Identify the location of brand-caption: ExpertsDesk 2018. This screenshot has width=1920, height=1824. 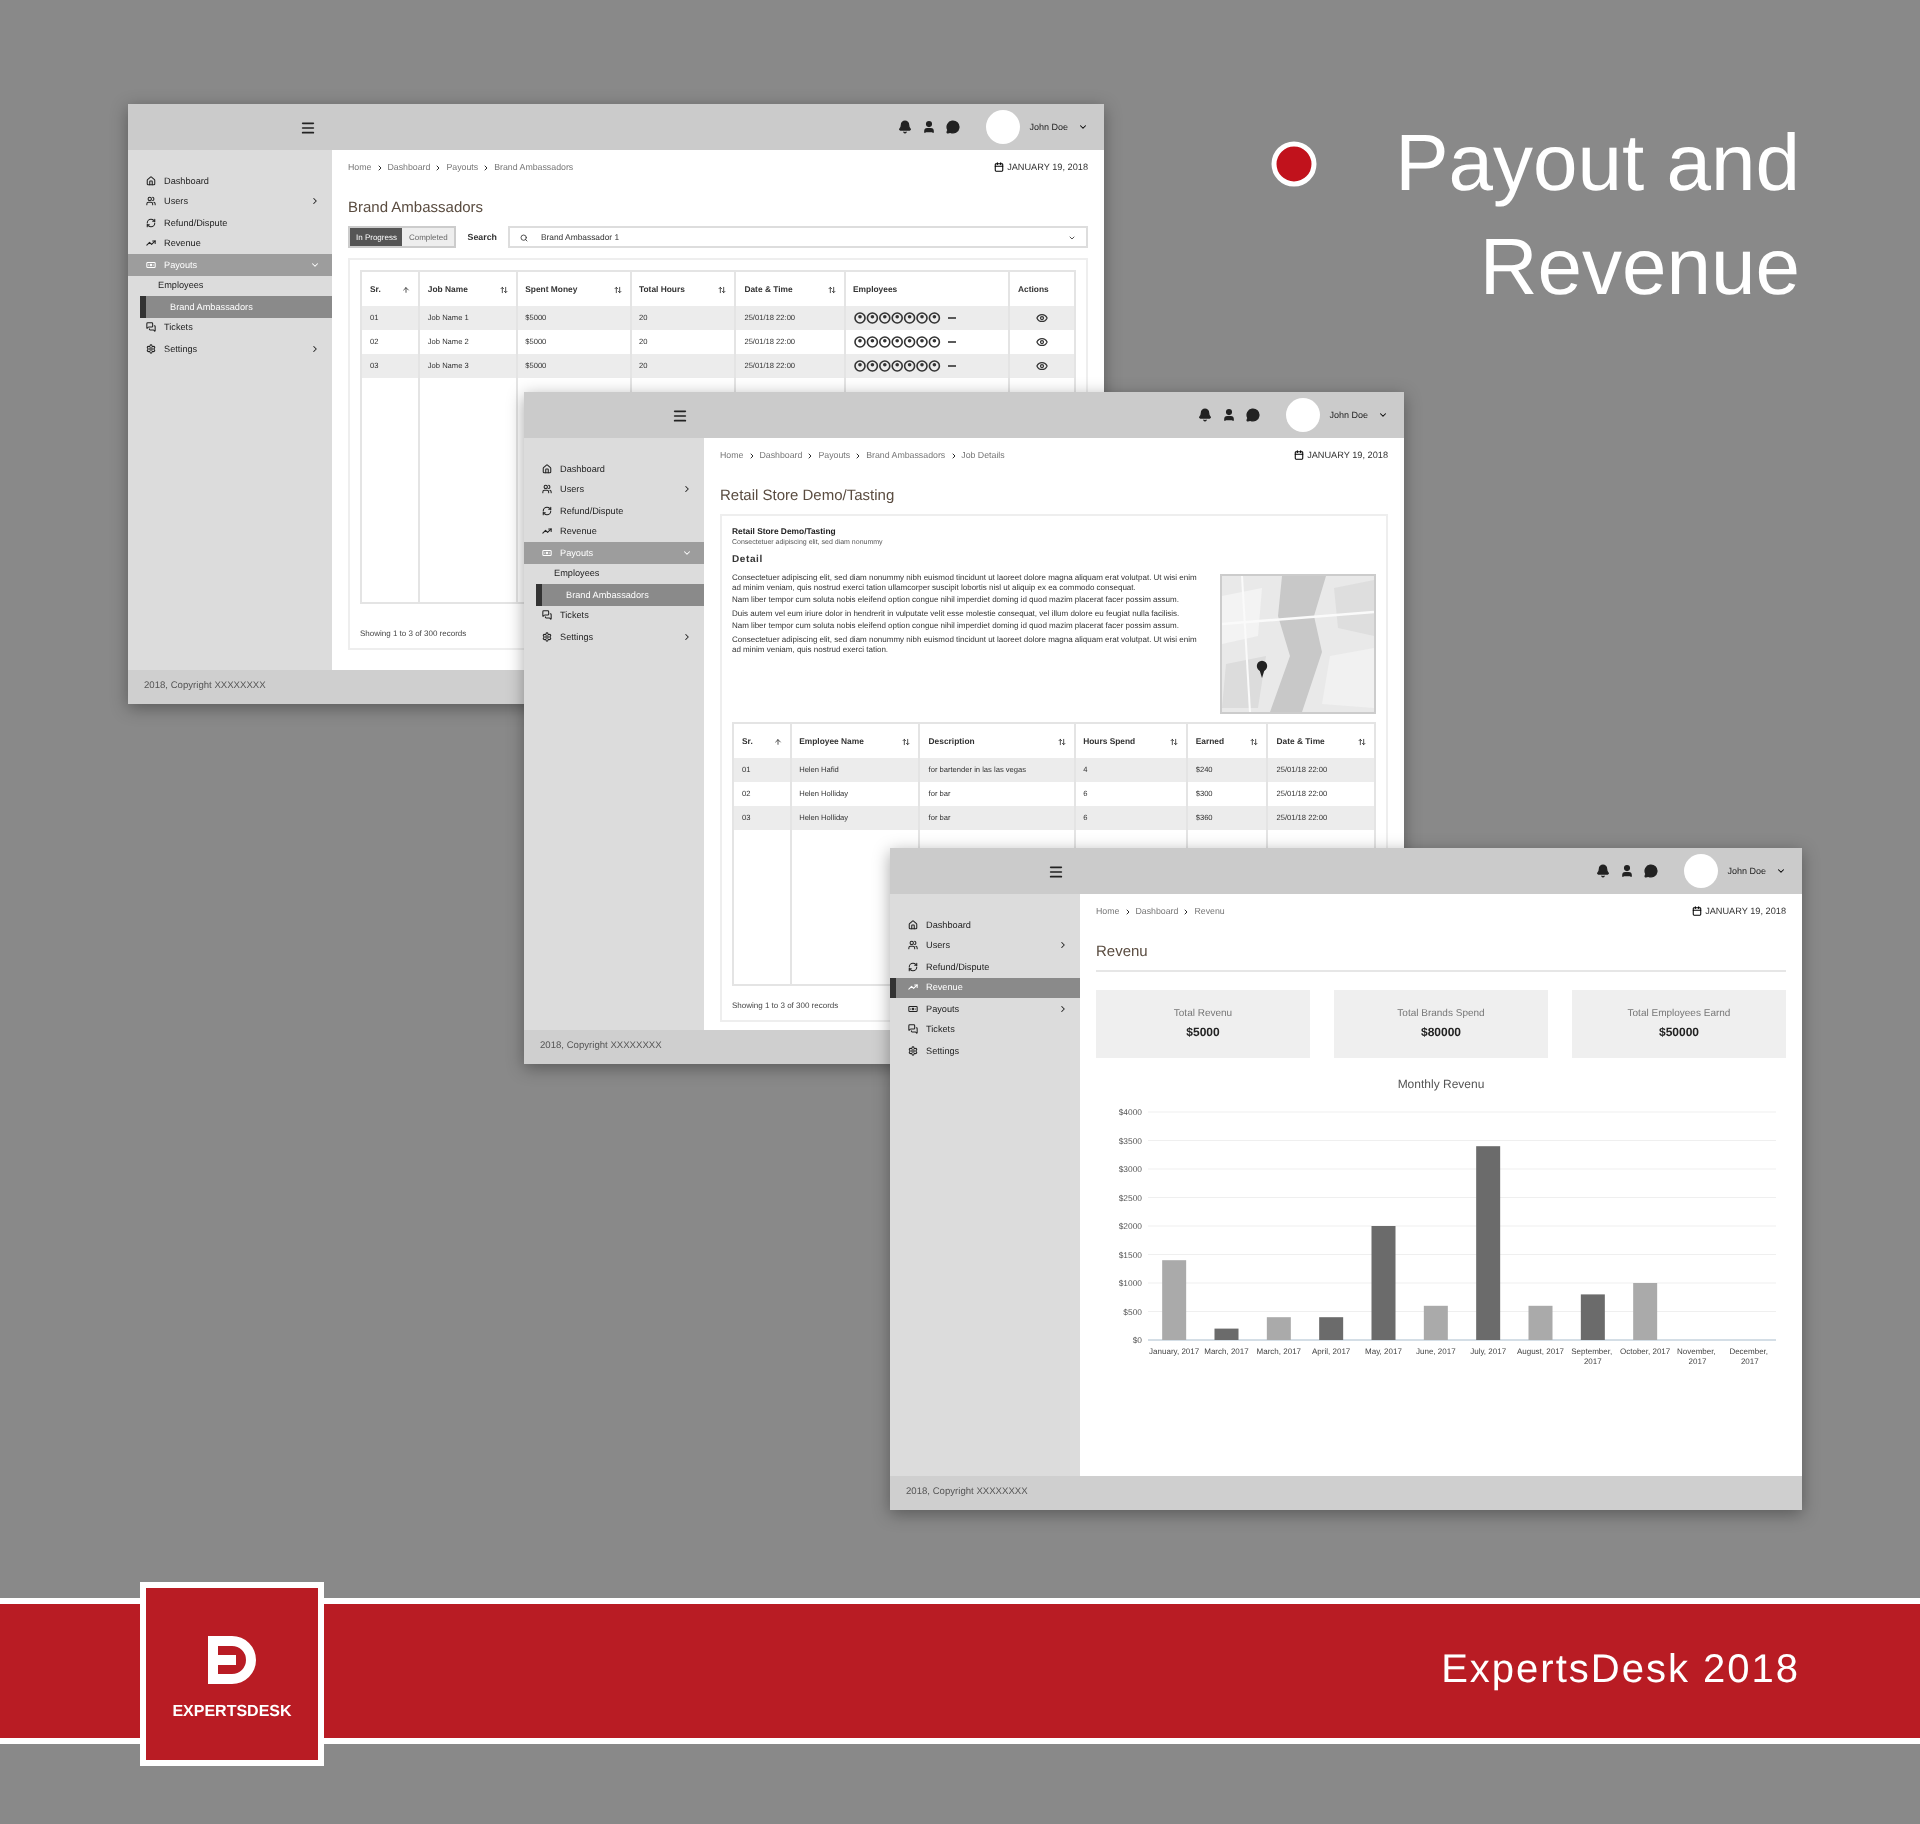
(1620, 1671).